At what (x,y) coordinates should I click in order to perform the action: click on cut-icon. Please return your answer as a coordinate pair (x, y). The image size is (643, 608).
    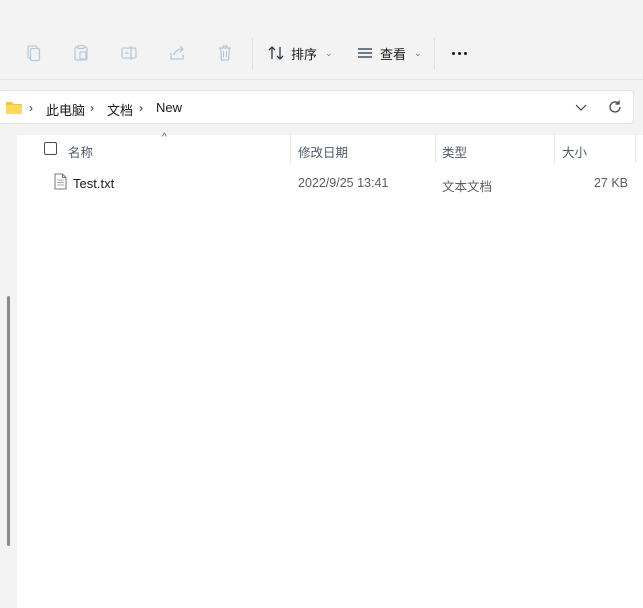
    Looking at the image, I should click on (33, 53).